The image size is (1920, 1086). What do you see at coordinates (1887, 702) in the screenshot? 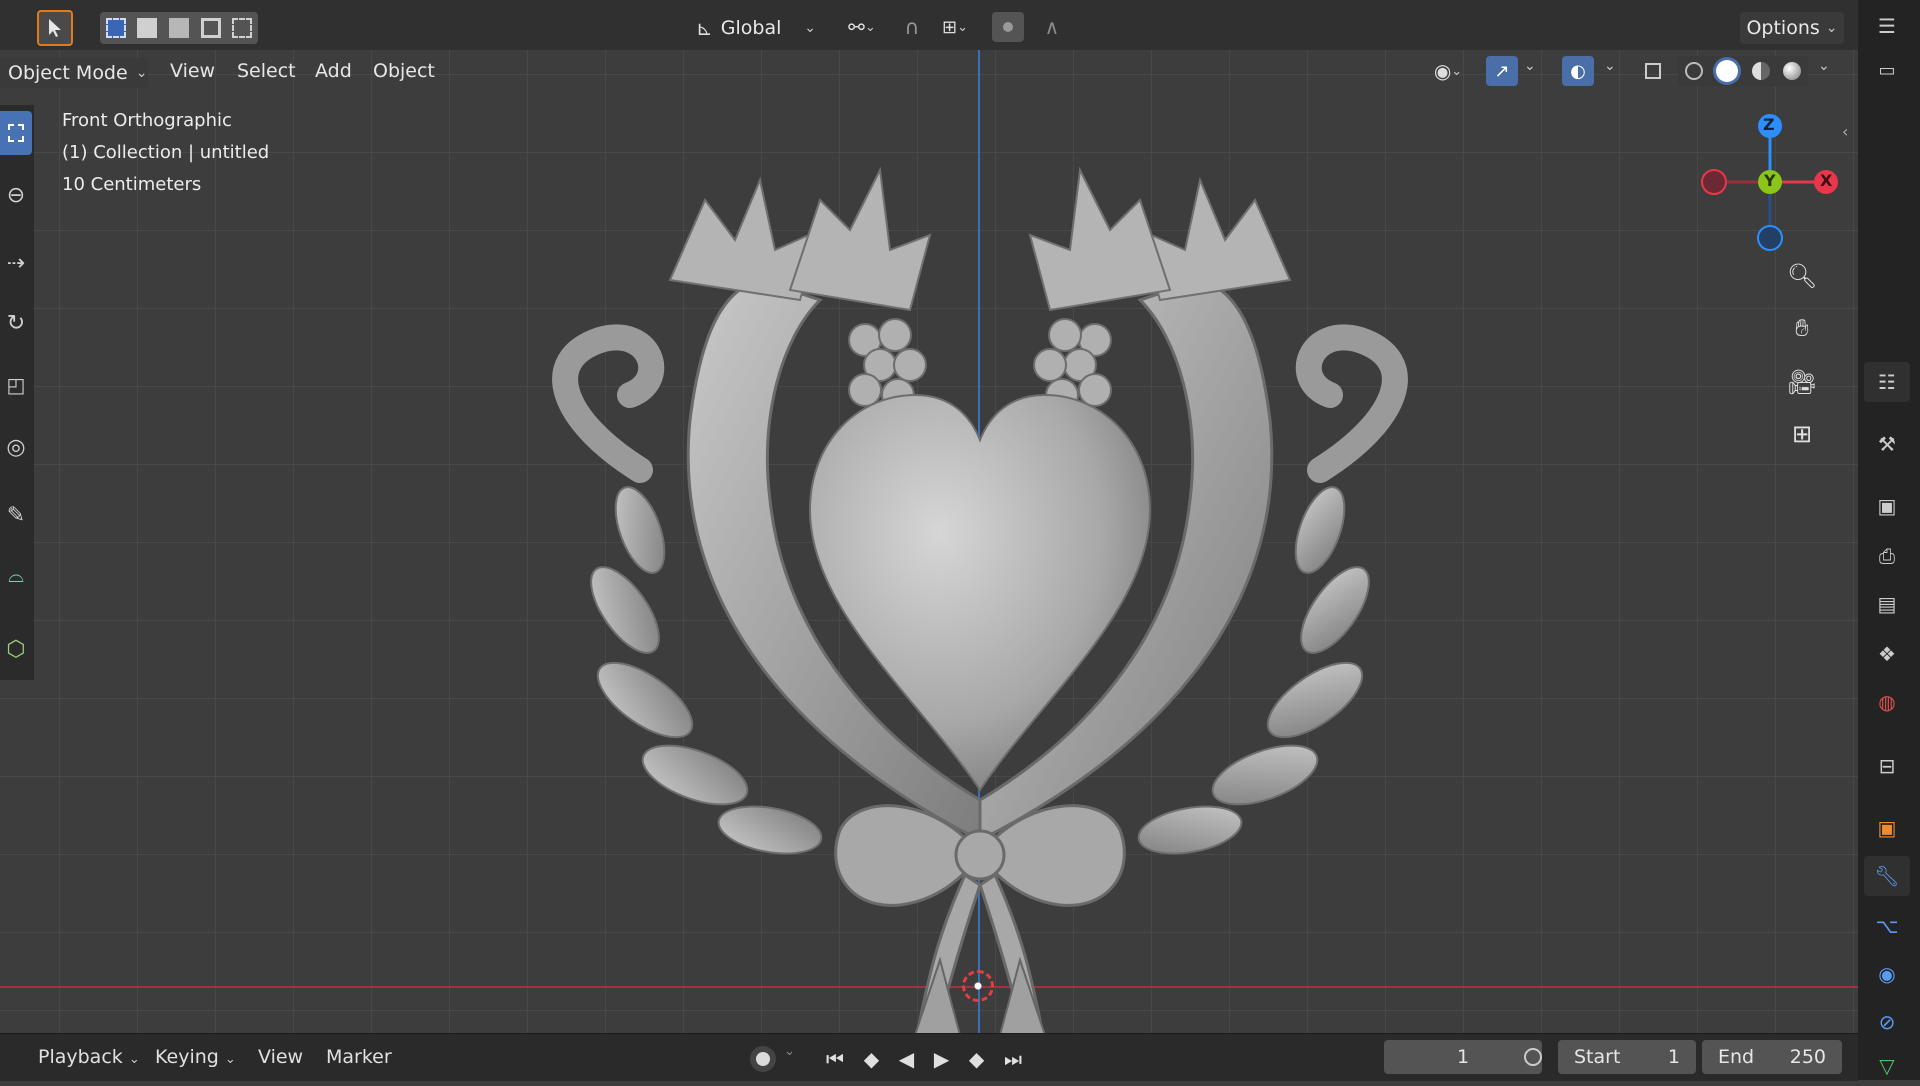
I see `tab-world: ◍` at bounding box center [1887, 702].